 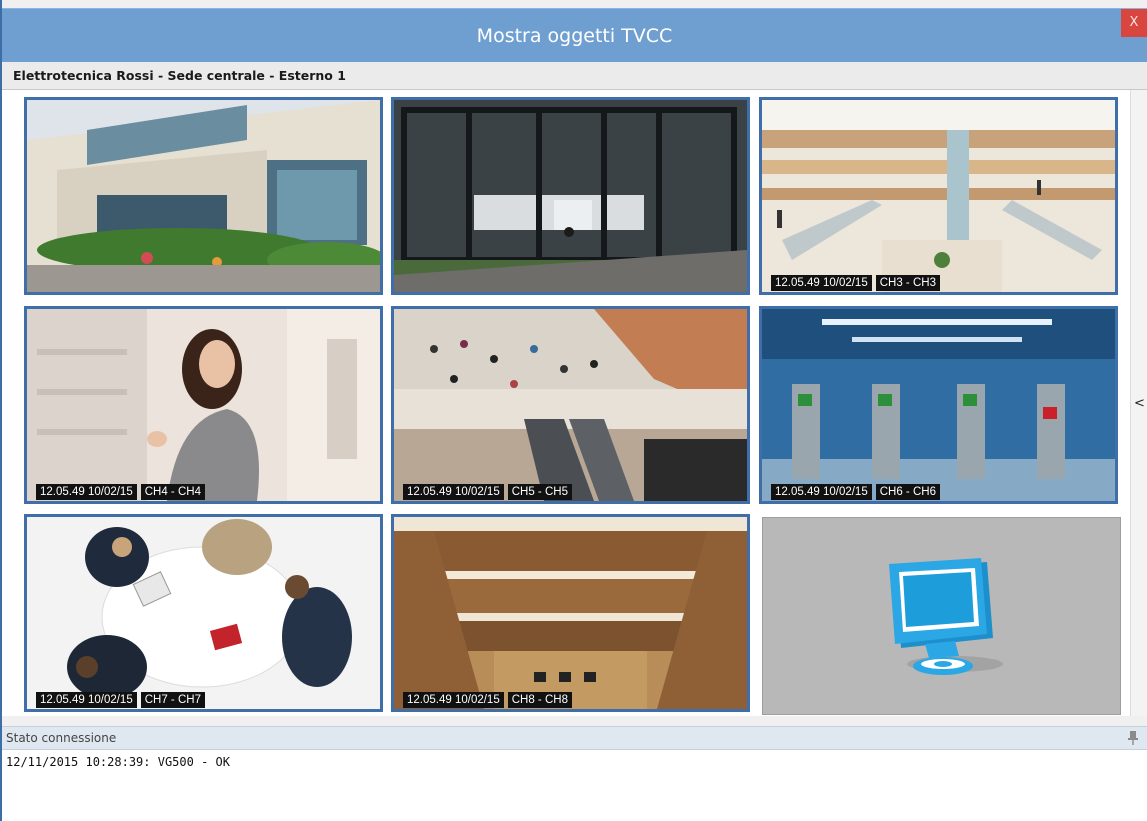 I want to click on camera-feed-building, so click(x=203, y=196).